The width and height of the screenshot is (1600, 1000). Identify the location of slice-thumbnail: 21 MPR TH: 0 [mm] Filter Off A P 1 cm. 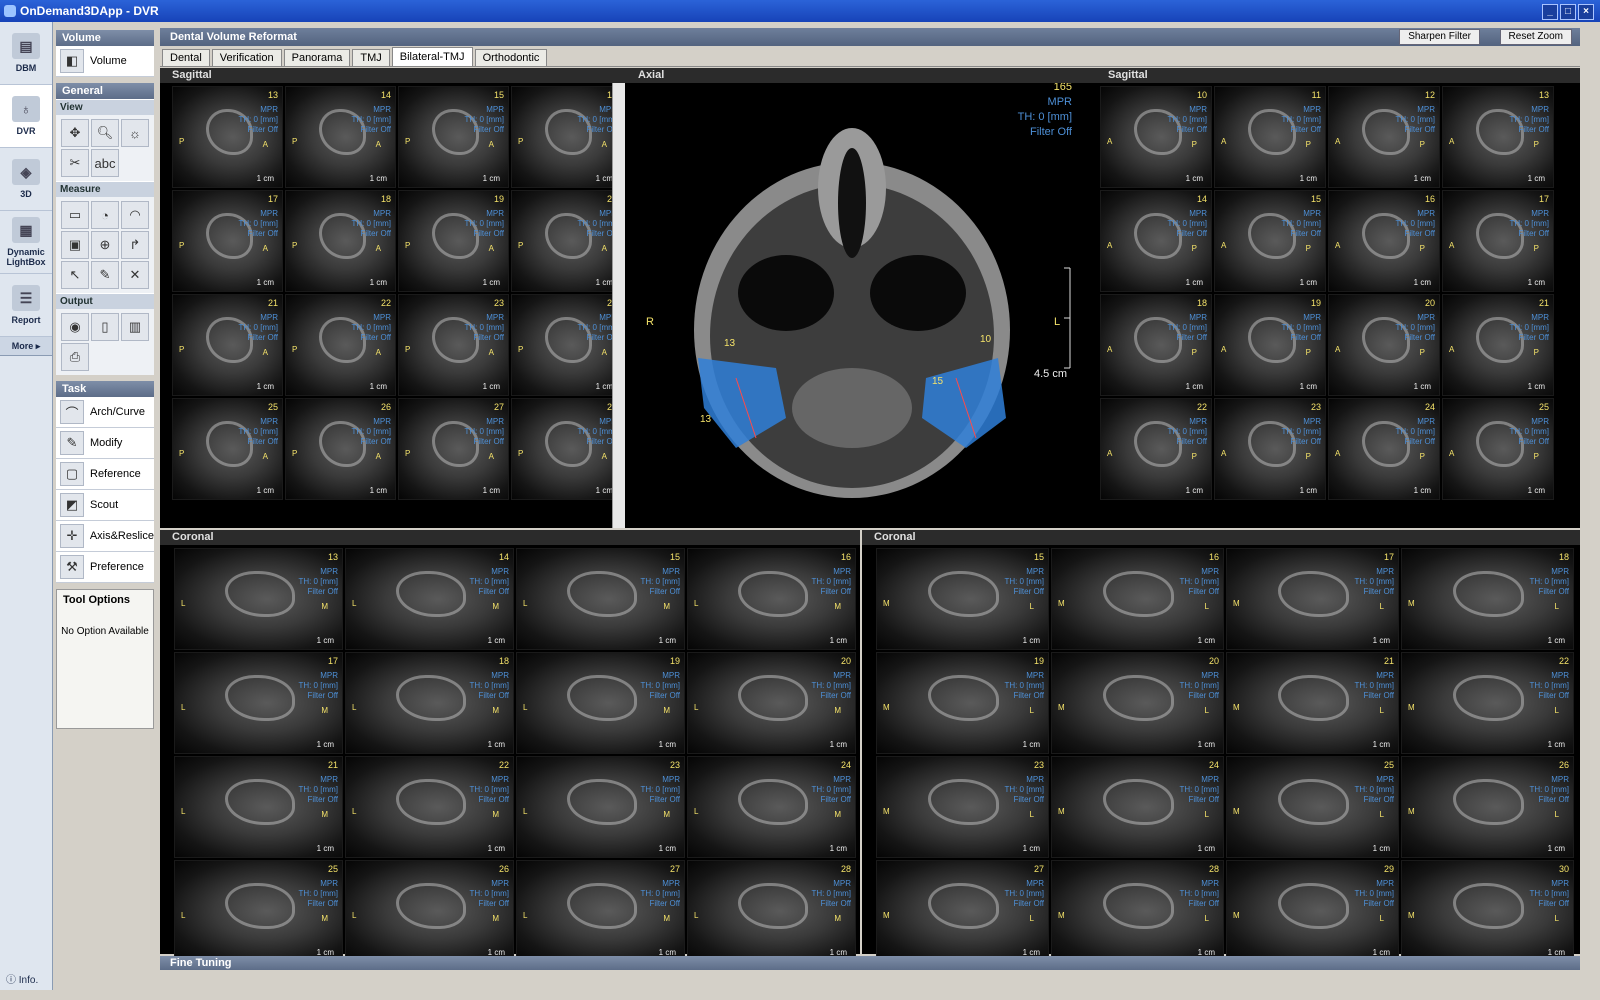
(1498, 345).